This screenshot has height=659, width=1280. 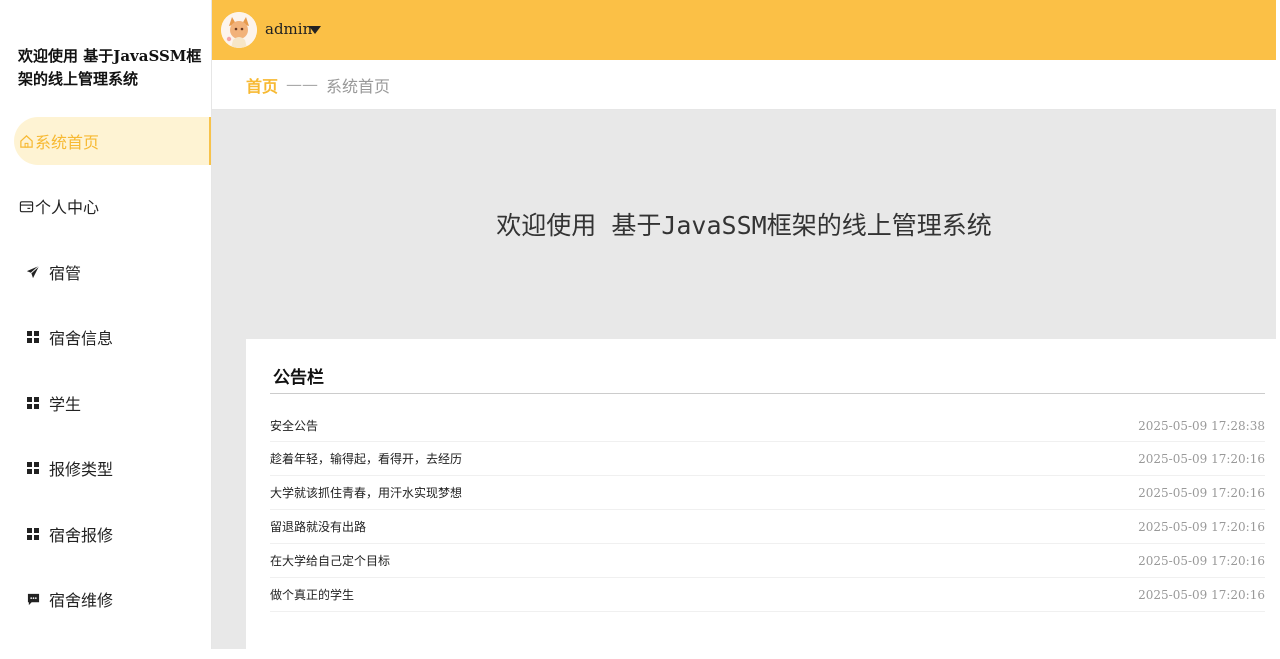 I want to click on sidebar-item-label: 宿舍维修, so click(x=81, y=600).